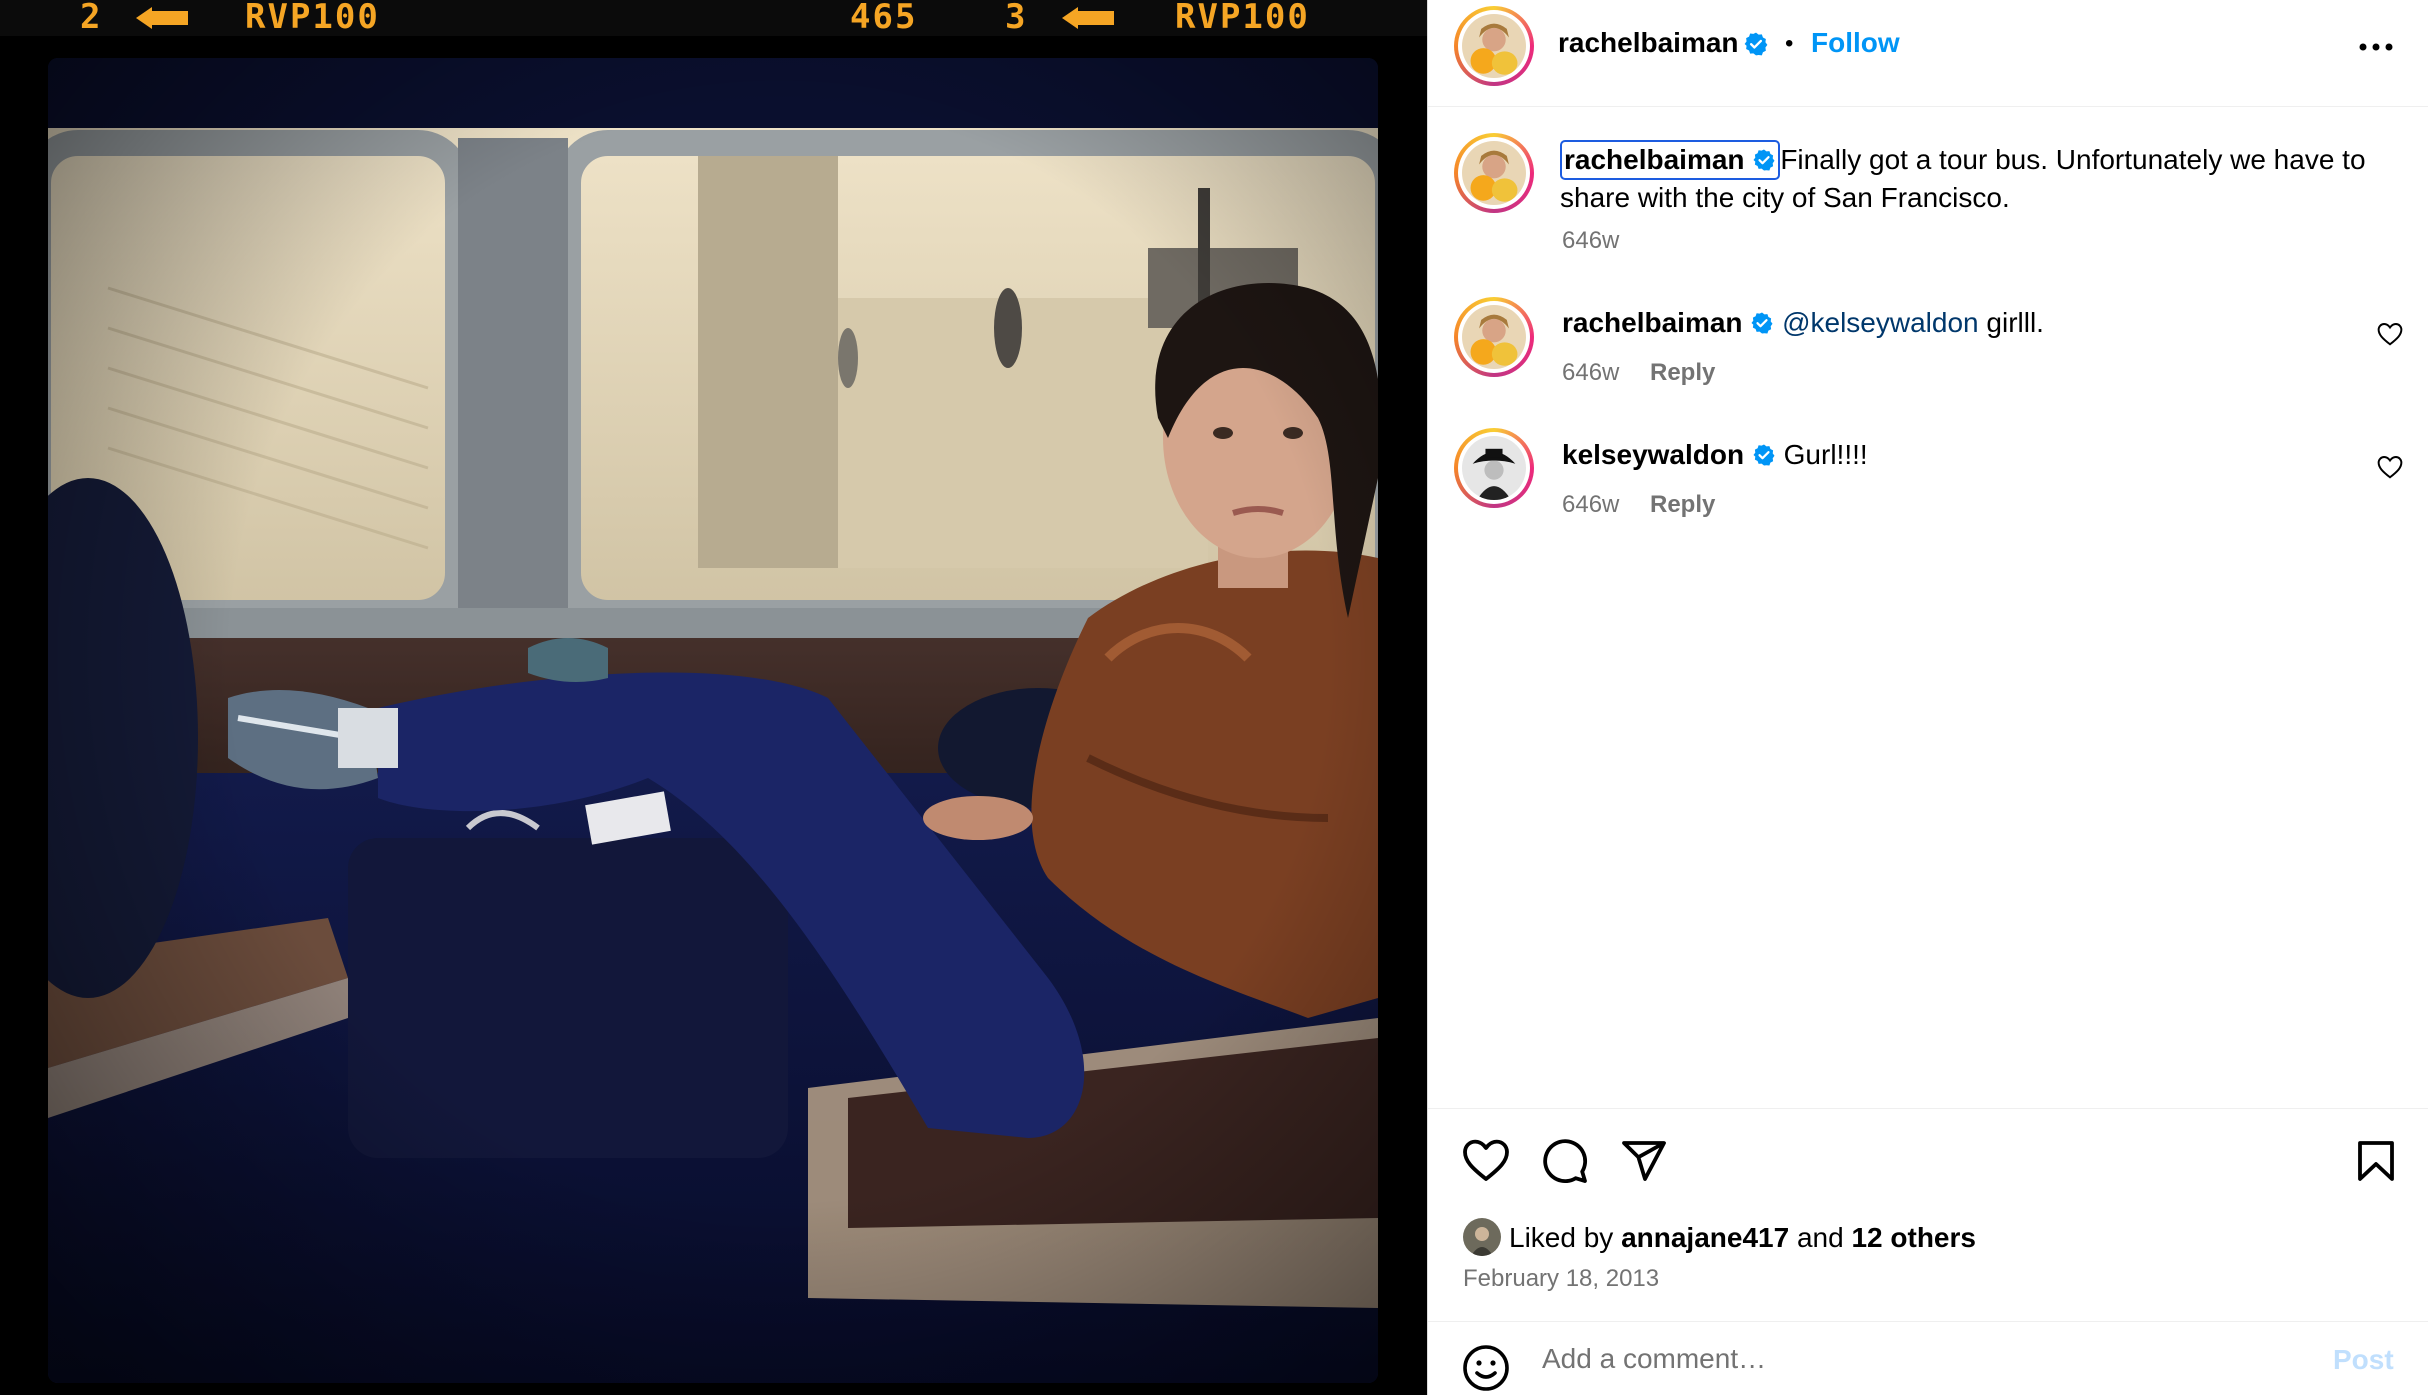 This screenshot has width=2428, height=1395. I want to click on author-avatar, so click(1494, 46).